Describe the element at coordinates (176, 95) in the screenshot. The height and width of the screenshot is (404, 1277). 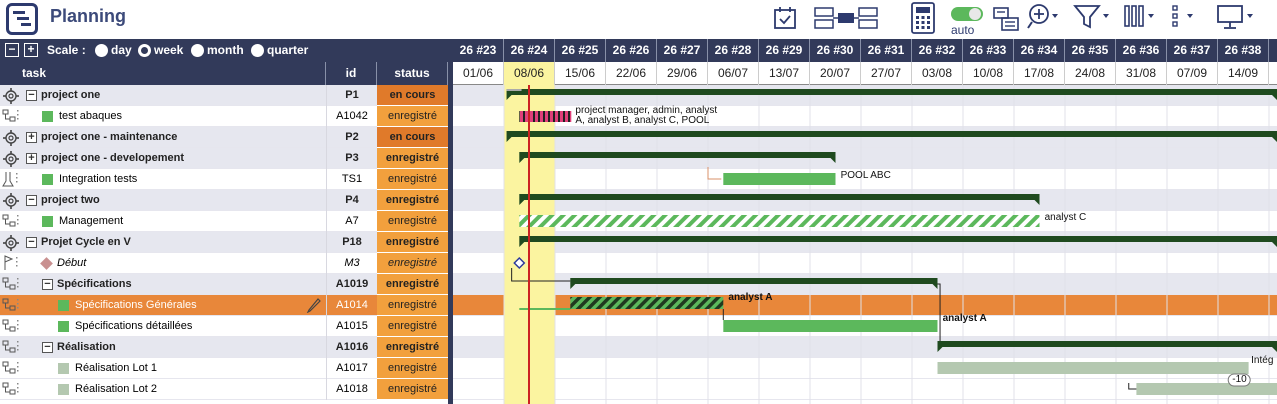
I see `task-name-cell: − project one` at that location.